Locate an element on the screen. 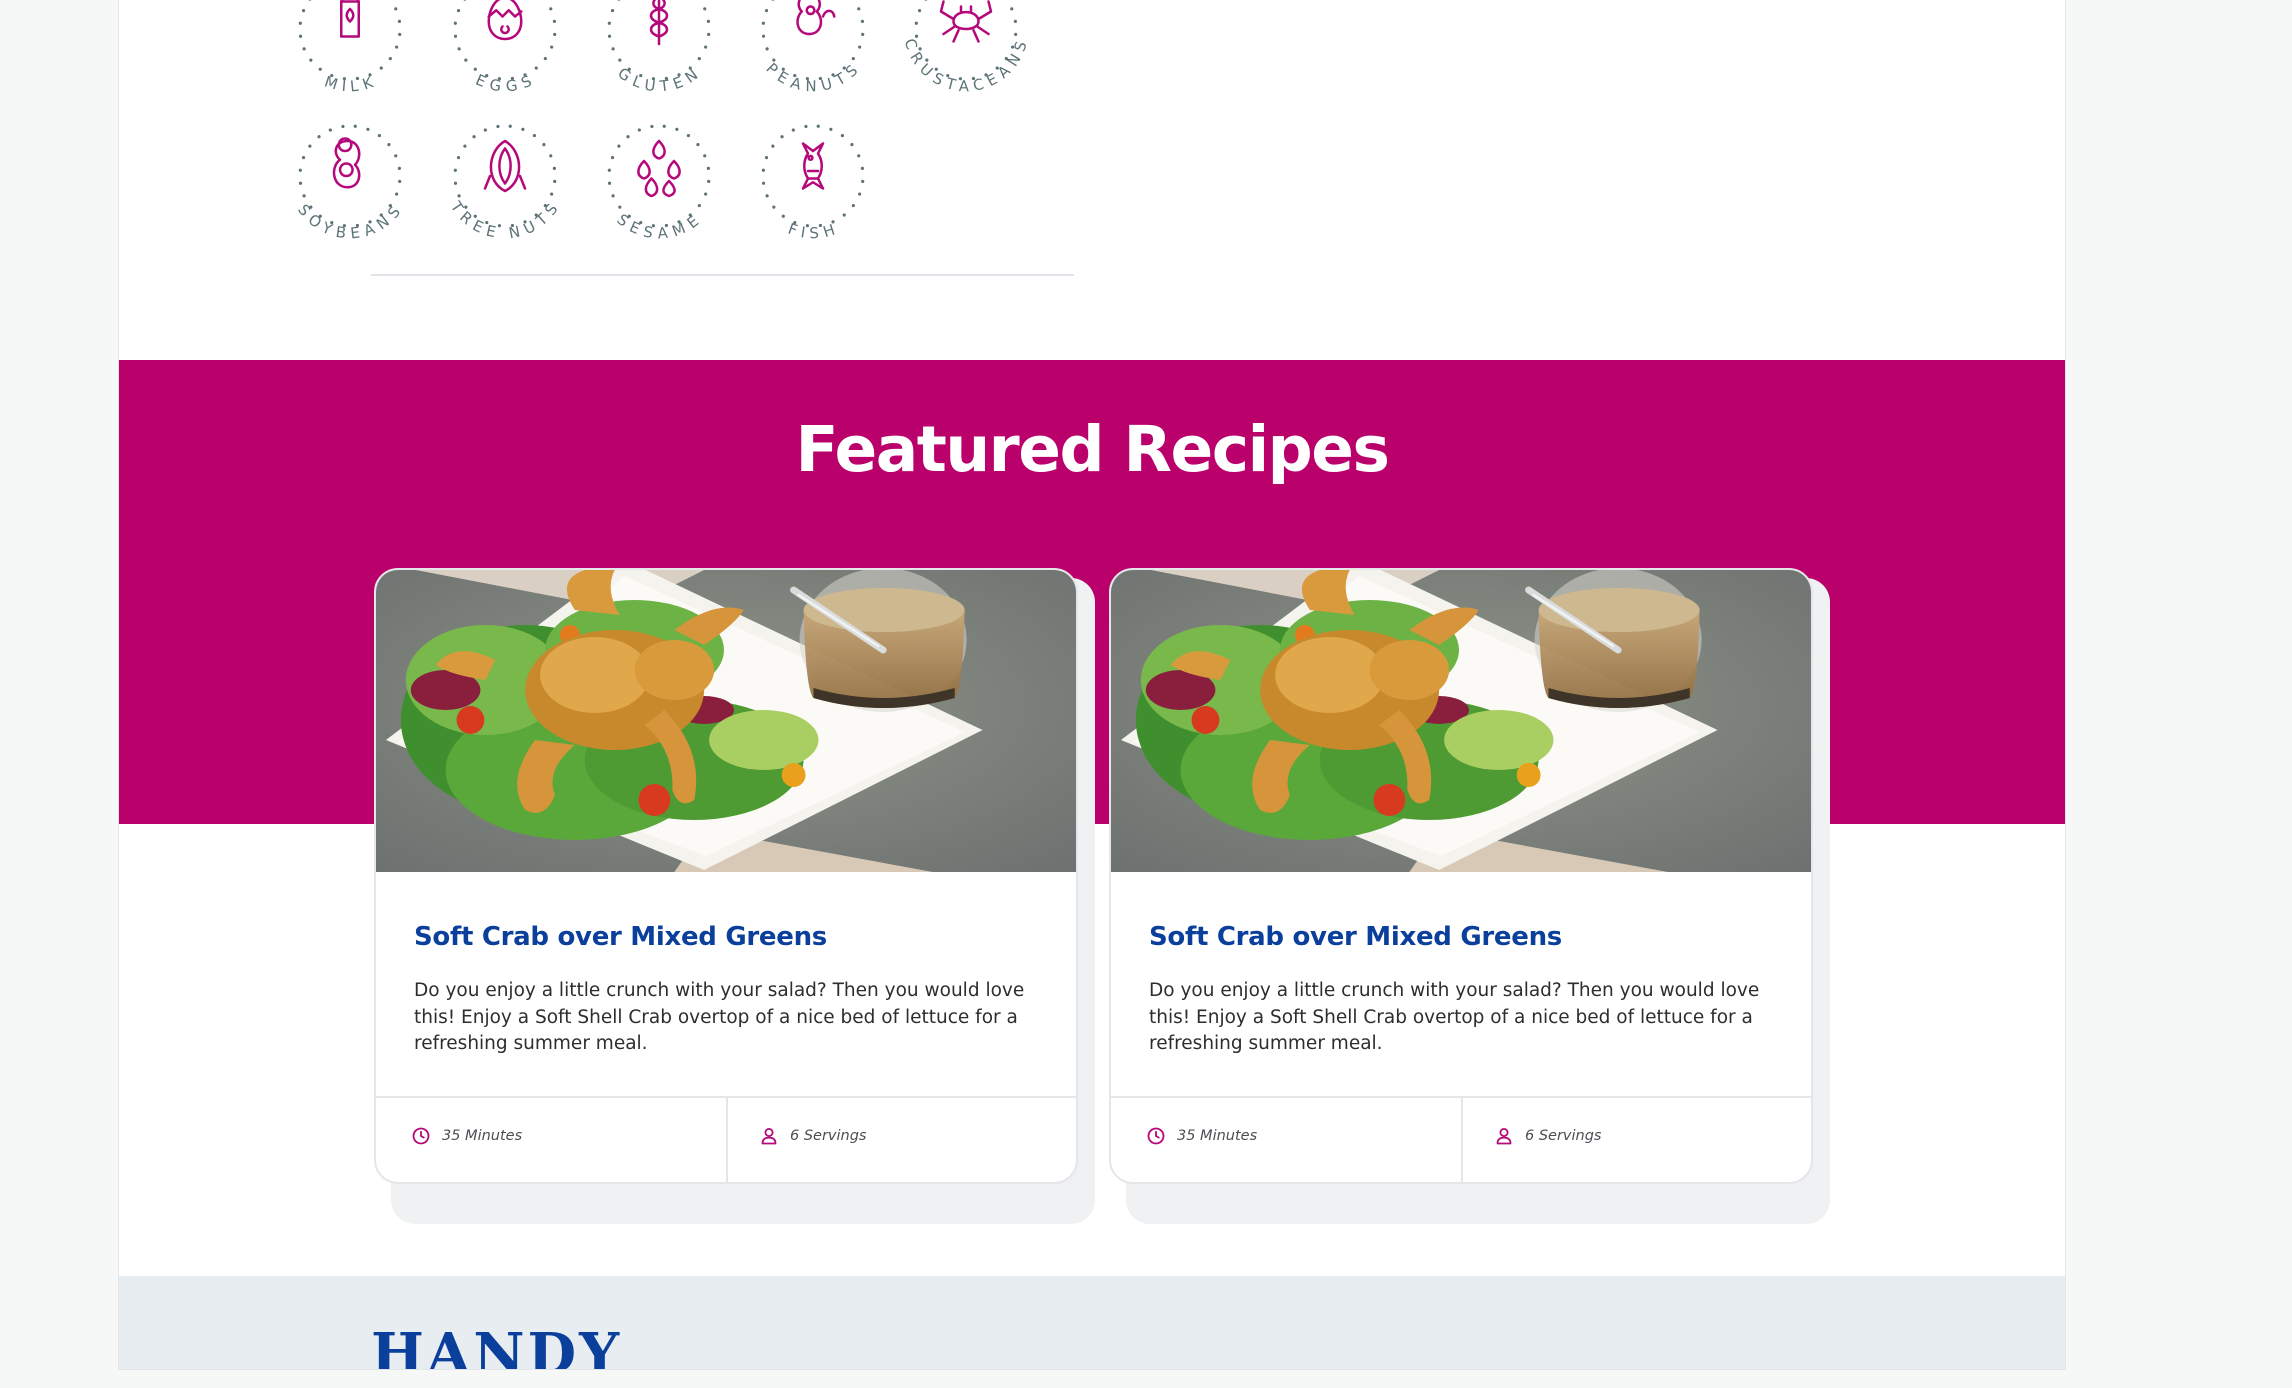 The image size is (2292, 1388). allergen-divider is located at coordinates (722, 275).